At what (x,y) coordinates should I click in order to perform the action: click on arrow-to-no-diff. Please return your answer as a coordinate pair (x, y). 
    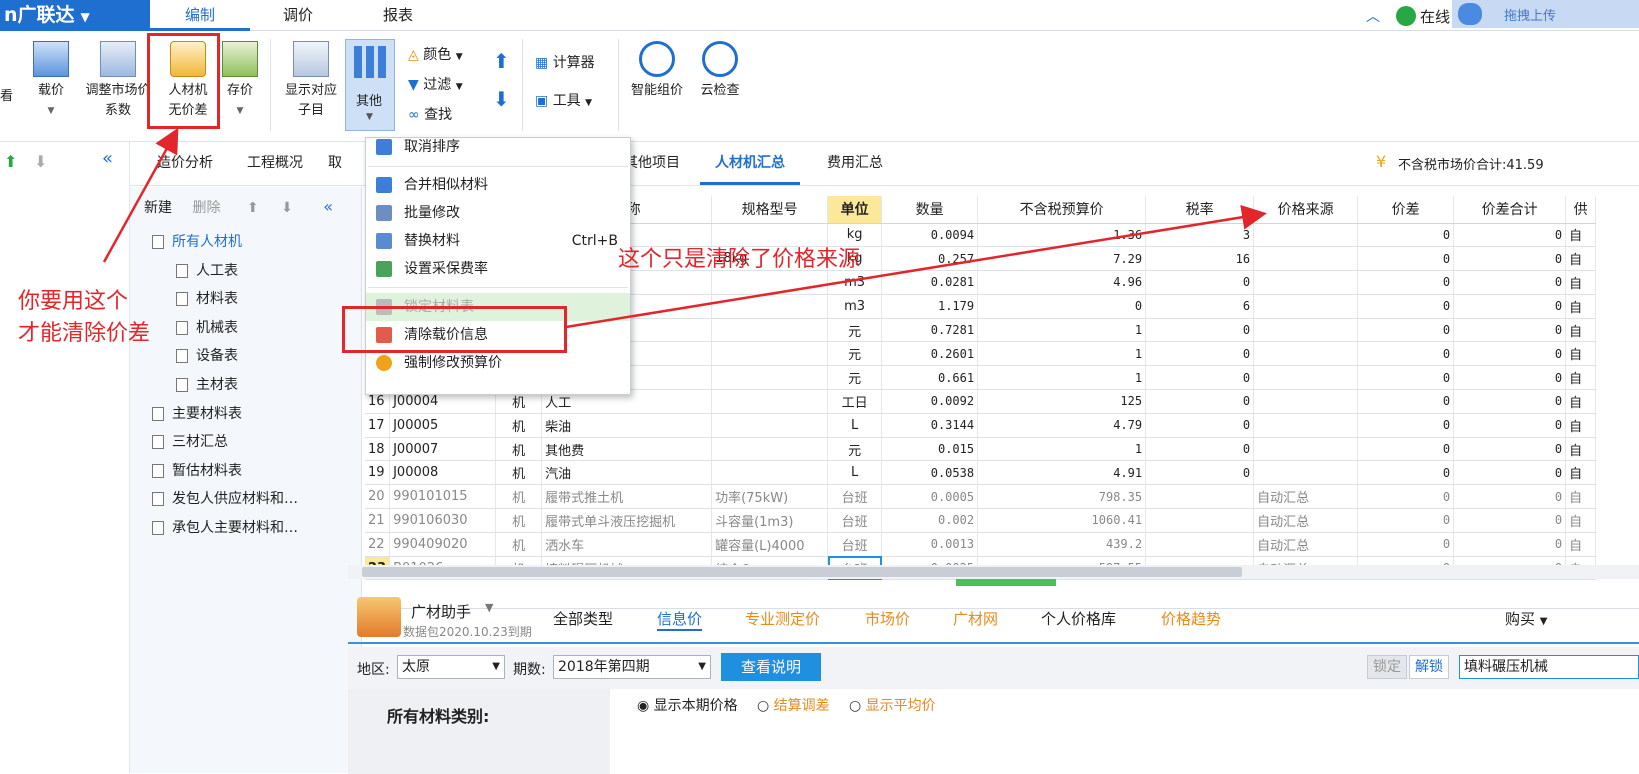
    Looking at the image, I should click on (140, 195).